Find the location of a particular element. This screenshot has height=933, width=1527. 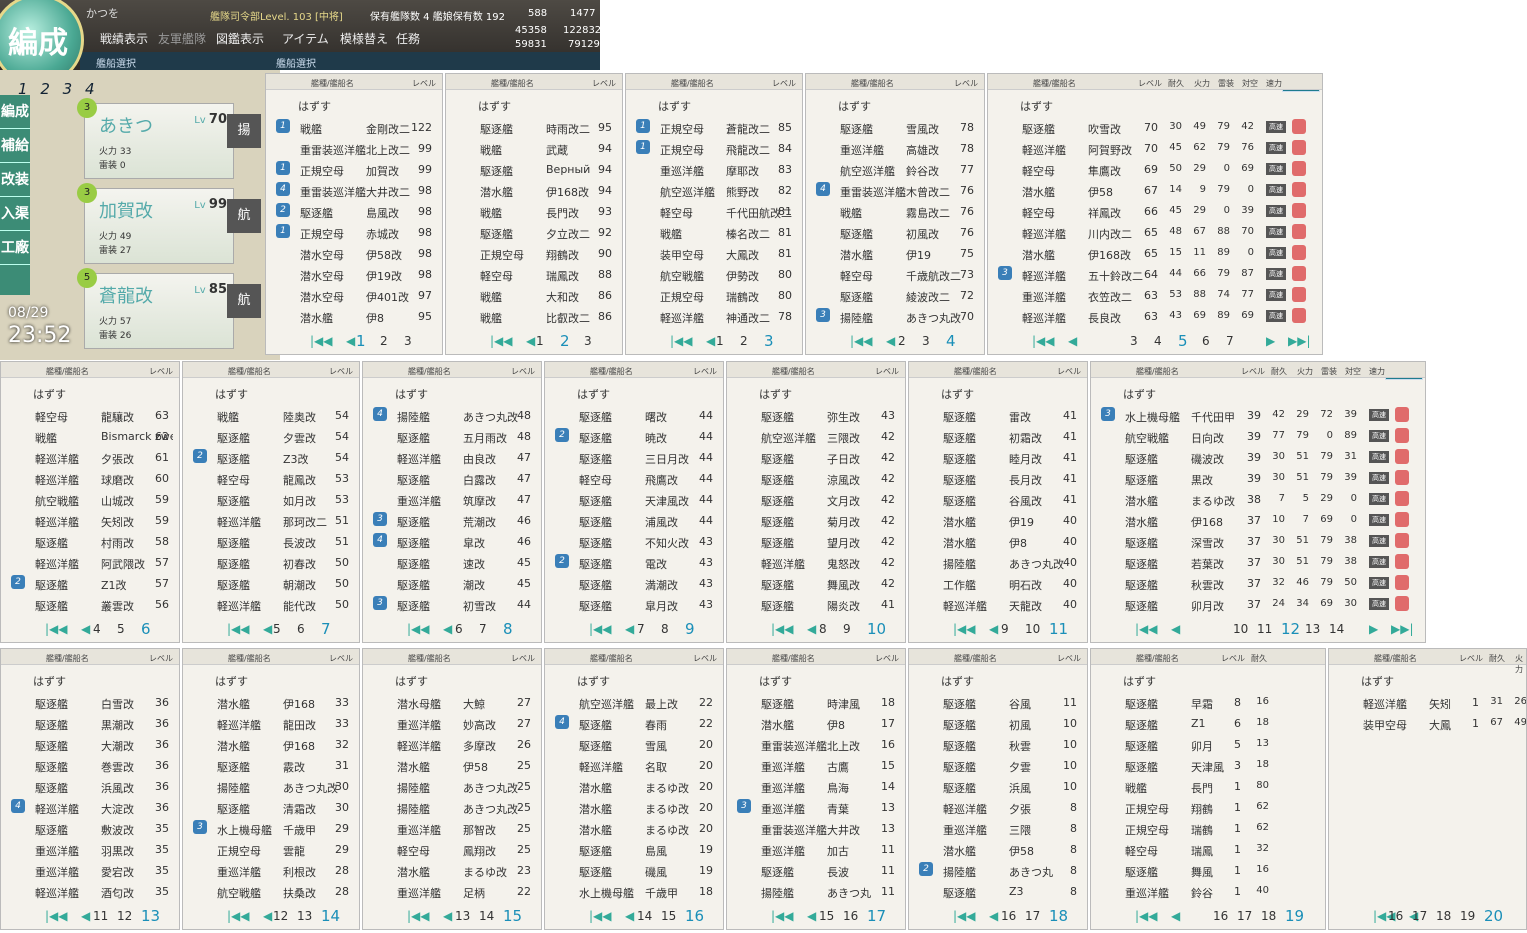

ship-row: 軽巡洋艦 阿賀野改 70 45 62 79 76 高速 is located at coordinates (1155, 148).